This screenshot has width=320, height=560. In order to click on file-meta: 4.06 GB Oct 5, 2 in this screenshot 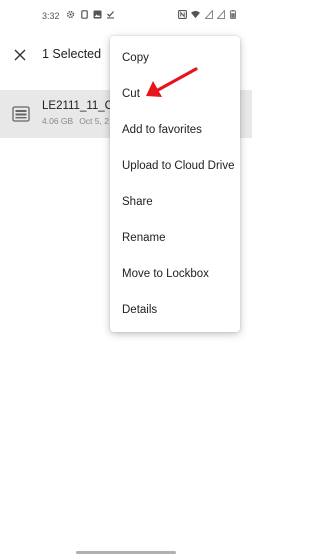, I will do `click(75, 121)`.